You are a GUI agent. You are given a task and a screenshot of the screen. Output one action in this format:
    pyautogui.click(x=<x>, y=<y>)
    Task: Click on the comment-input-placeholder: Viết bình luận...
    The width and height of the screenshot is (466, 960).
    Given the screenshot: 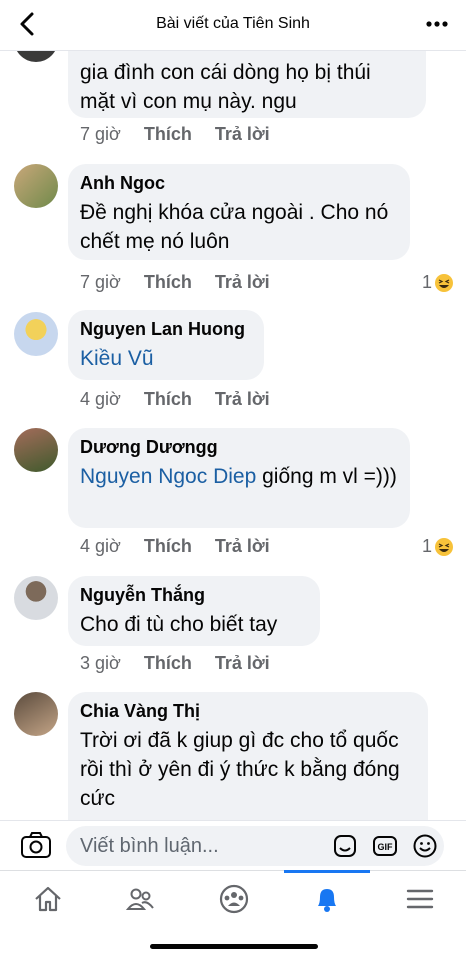 What is the action you would take?
    pyautogui.click(x=149, y=846)
    